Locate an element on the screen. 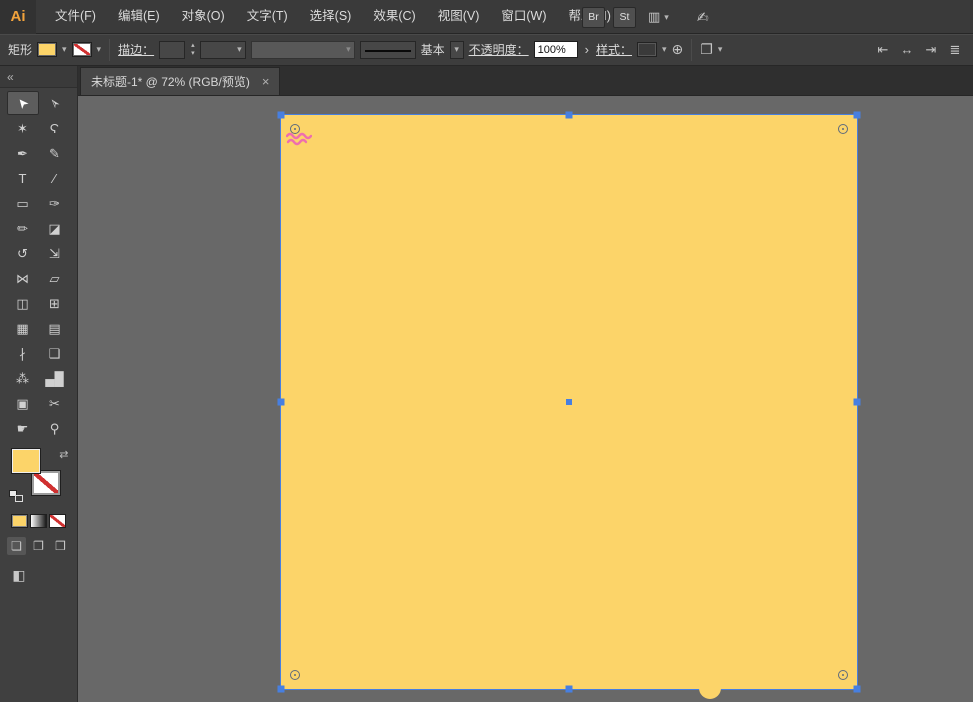  eraser-tool: ◪ is located at coordinates (55, 228).